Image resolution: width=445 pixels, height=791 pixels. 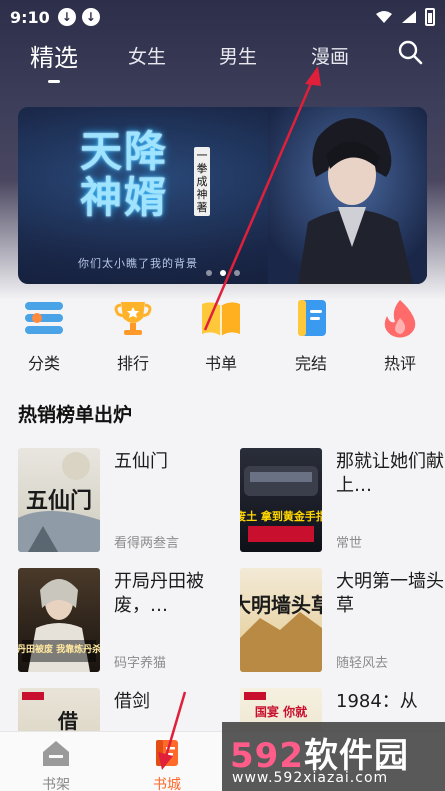 What do you see at coordinates (390, 593) in the screenshot?
I see `book-title: 大明第一墙头草` at bounding box center [390, 593].